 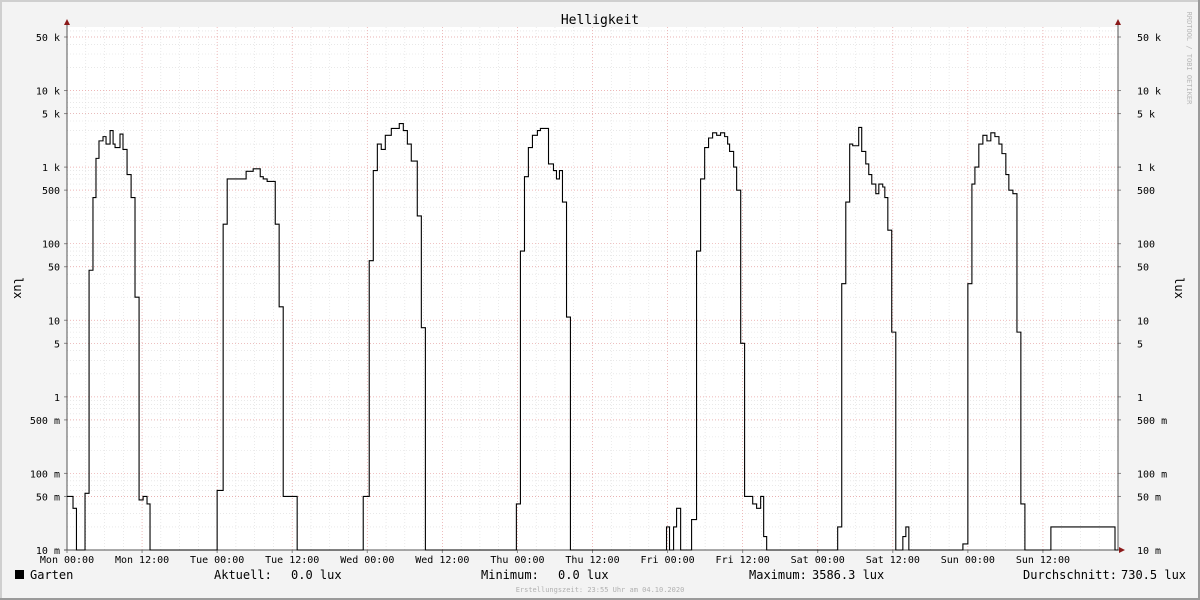 What do you see at coordinates (51, 245) in the screenshot?
I see `y-tick-label-left: 100` at bounding box center [51, 245].